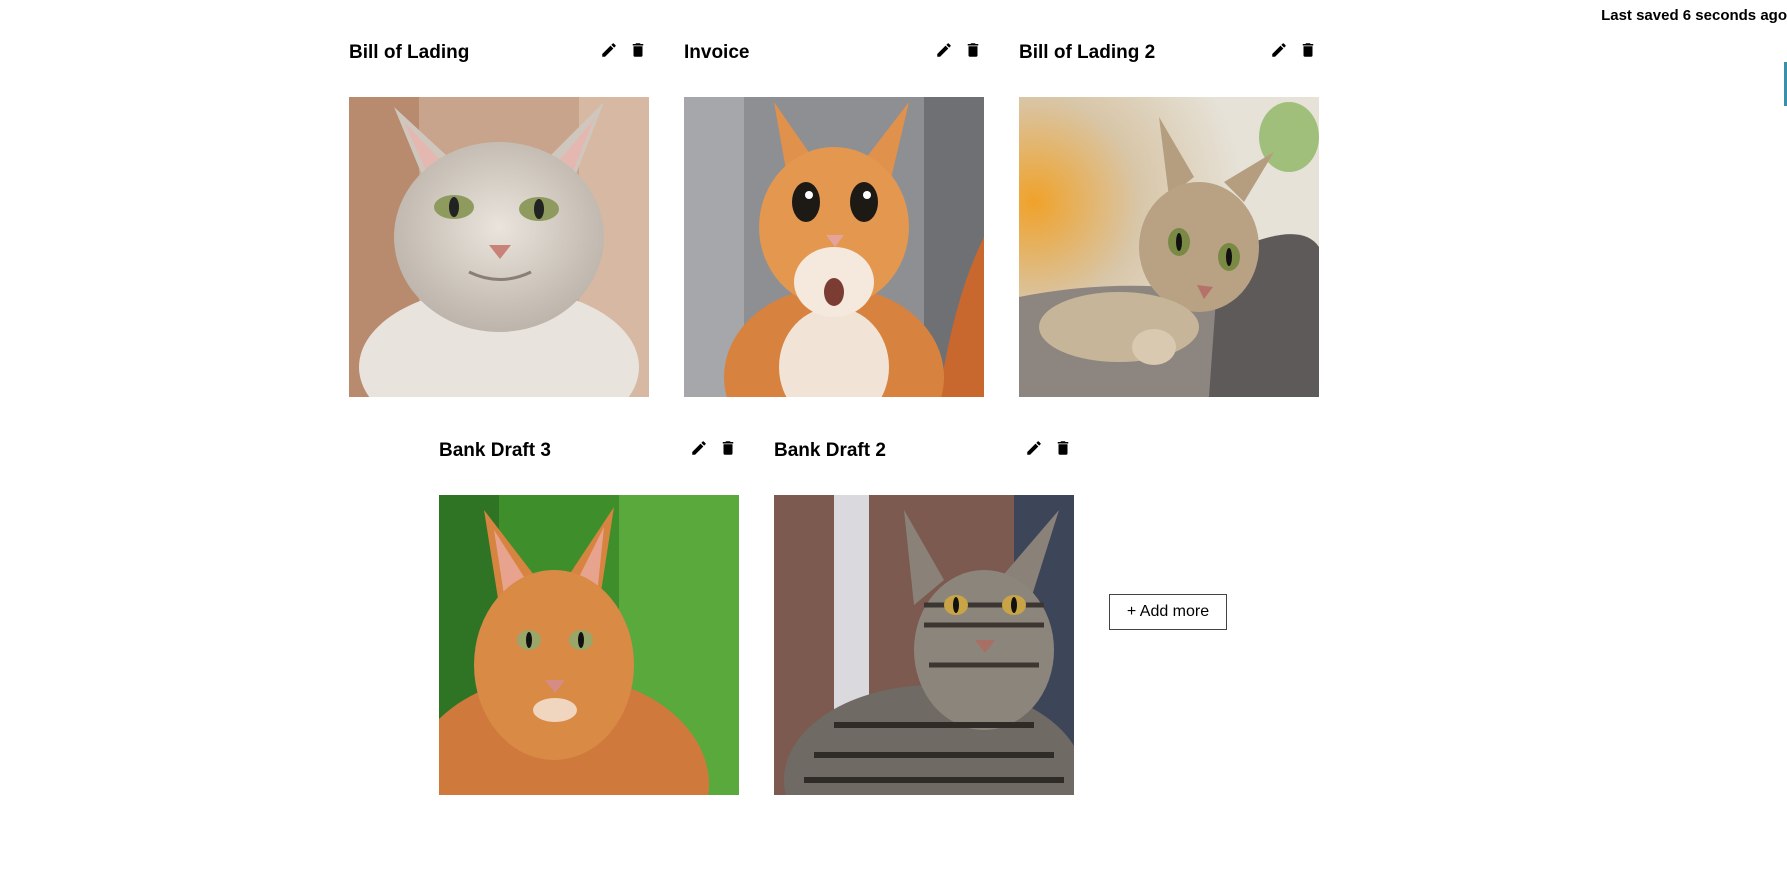 Image resolution: width=1787 pixels, height=872 pixels. What do you see at coordinates (499, 50) in the screenshot?
I see `card-header: Bill of Lading` at bounding box center [499, 50].